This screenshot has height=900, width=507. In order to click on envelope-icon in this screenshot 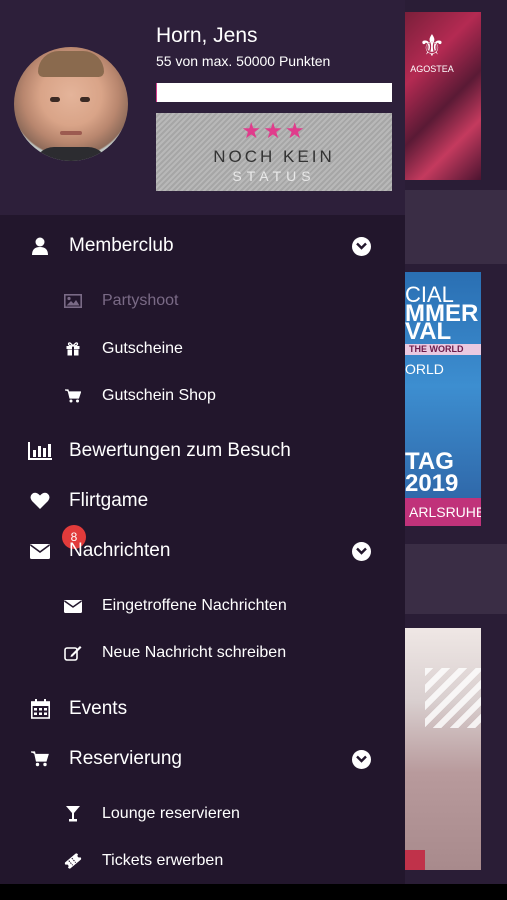, I will do `click(73, 606)`.